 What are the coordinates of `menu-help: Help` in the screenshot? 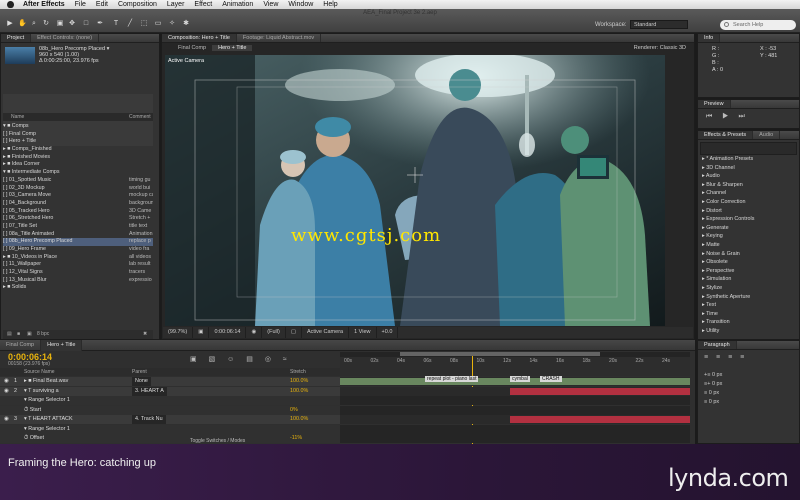 It's located at (330, 4).